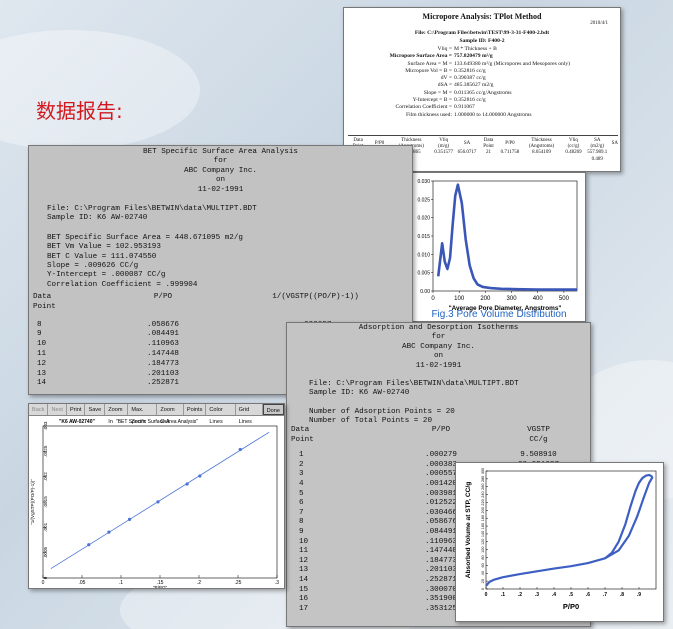 Image resolution: width=673 pixels, height=629 pixels. I want to click on micropore-param-value: 0.011365 cc/g/Angstroms, so click(483, 92).